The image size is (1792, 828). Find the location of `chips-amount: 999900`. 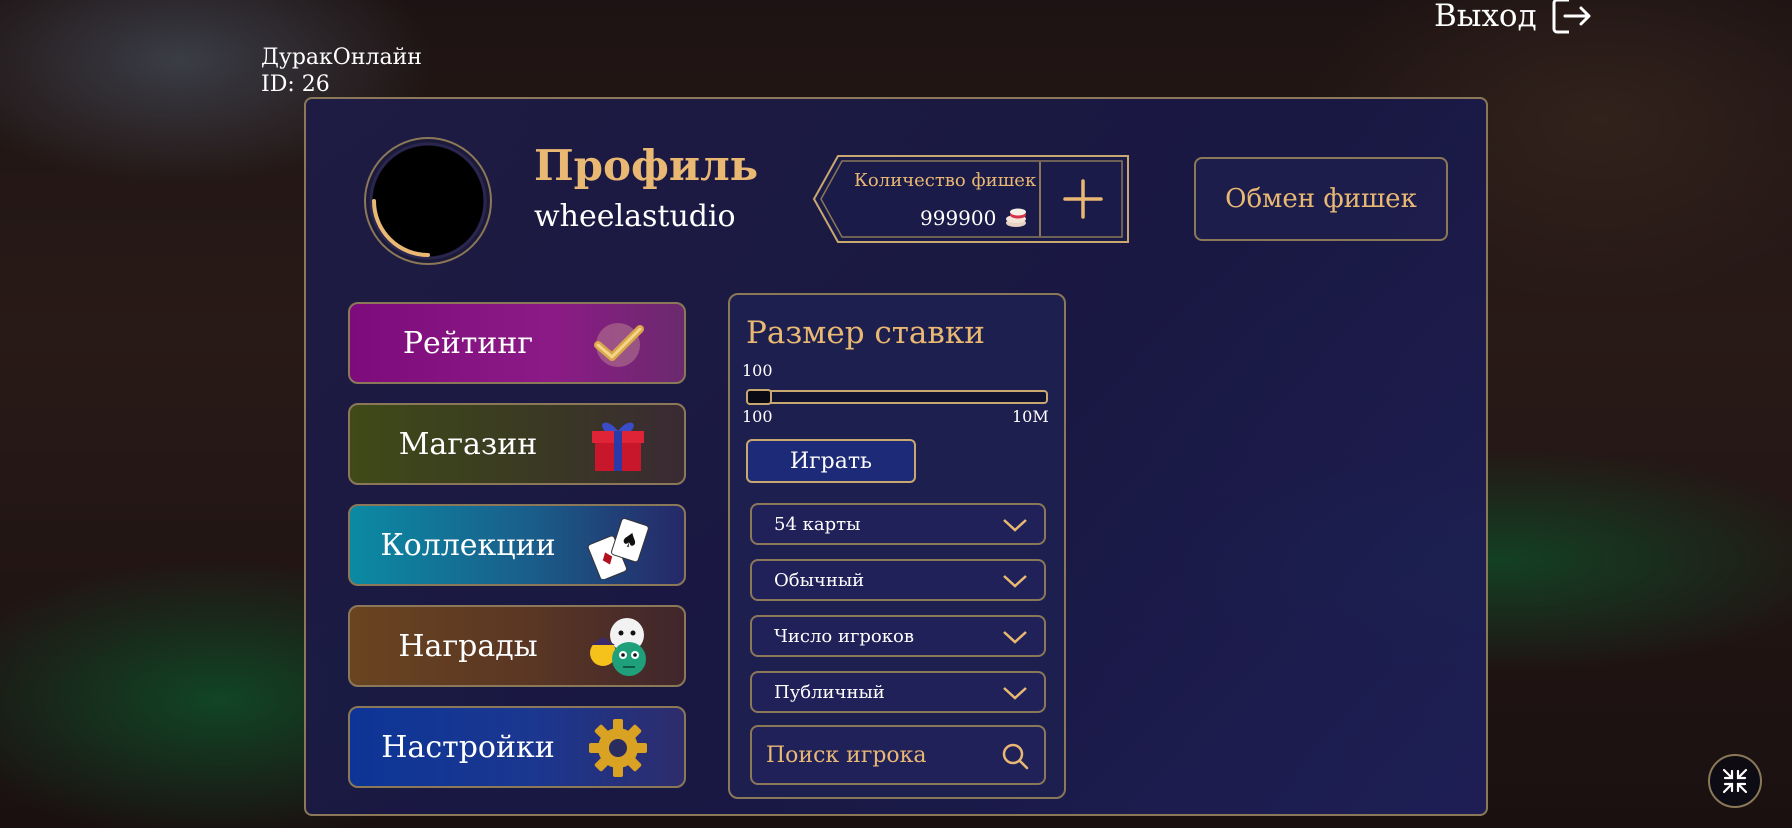

chips-amount: 999900 is located at coordinates (958, 218).